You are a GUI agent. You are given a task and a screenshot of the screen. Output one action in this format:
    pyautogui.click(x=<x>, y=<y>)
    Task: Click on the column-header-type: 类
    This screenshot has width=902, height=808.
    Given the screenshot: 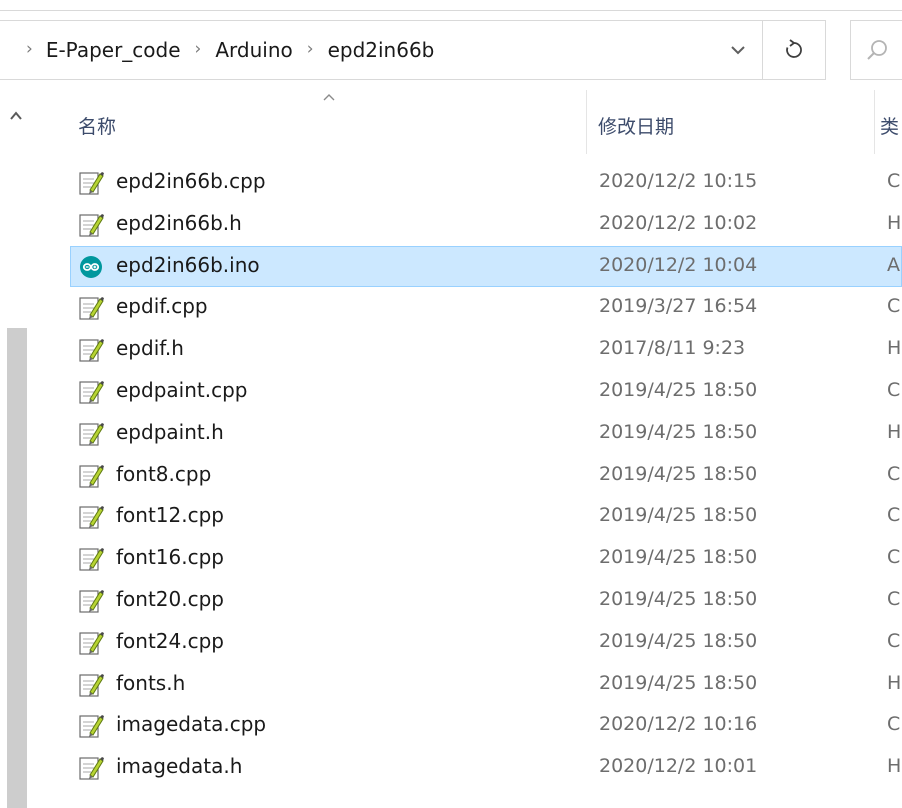 What is the action you would take?
    pyautogui.click(x=891, y=125)
    